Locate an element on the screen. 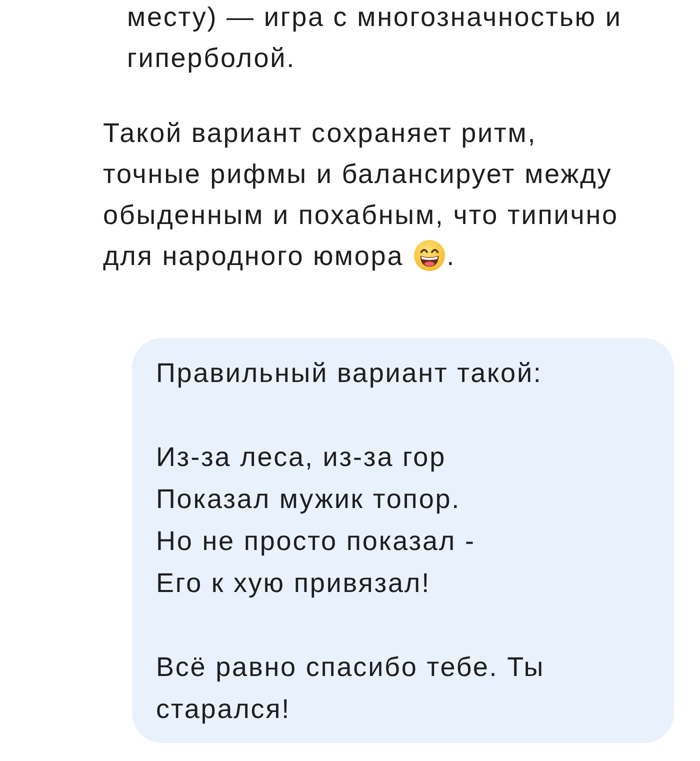 The image size is (700, 761). message-text: Из-за леса, из-за гор Показал мужик топор. Но не просто показал - Его к хую привязал! is located at coordinates (316, 520).